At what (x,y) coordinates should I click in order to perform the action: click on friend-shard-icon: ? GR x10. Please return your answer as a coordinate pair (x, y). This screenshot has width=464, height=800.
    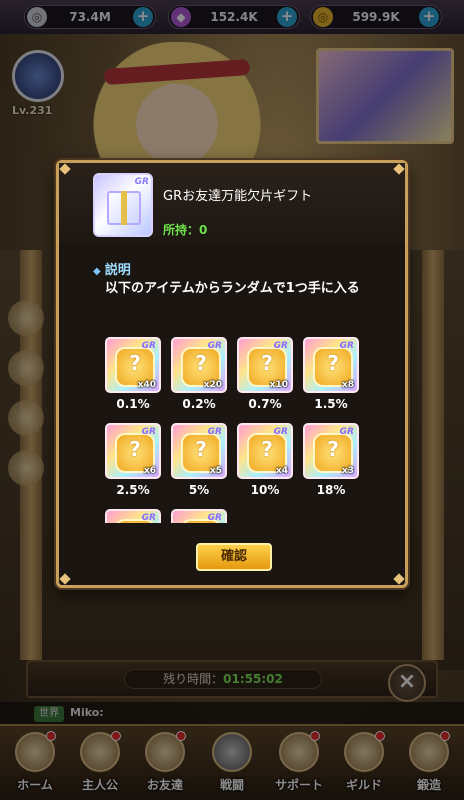
    Looking at the image, I should click on (265, 365).